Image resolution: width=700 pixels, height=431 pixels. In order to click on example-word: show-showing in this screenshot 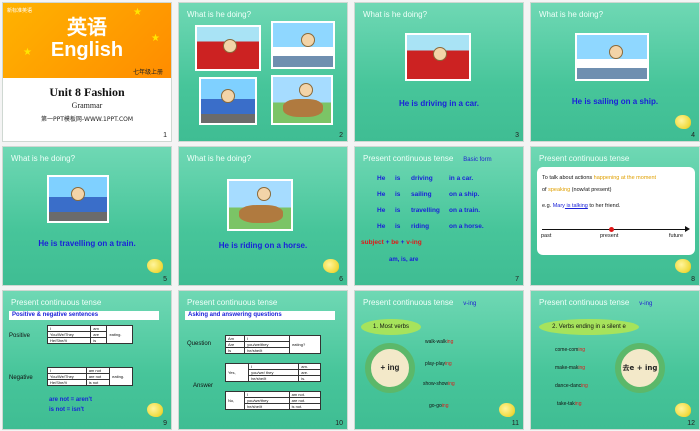, I will do `click(439, 384)`.